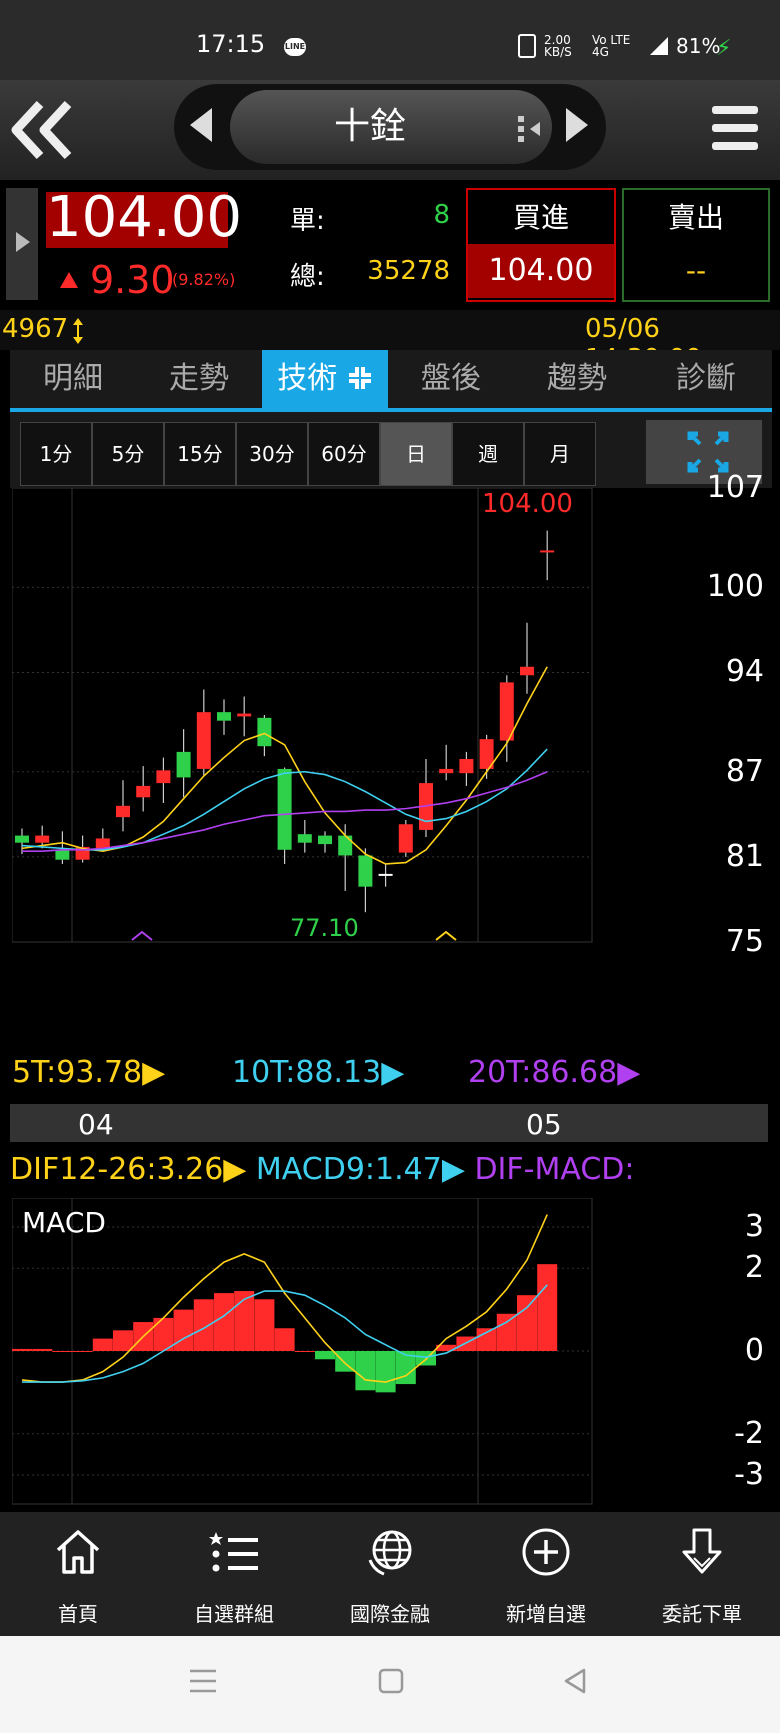 The width and height of the screenshot is (780, 1733). I want to click on tab-trend-analysis: 趨勢, so click(577, 379).